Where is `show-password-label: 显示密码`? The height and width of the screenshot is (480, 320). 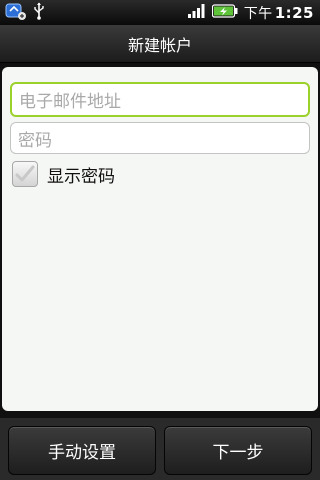 show-password-label: 显示密码 is located at coordinates (81, 176).